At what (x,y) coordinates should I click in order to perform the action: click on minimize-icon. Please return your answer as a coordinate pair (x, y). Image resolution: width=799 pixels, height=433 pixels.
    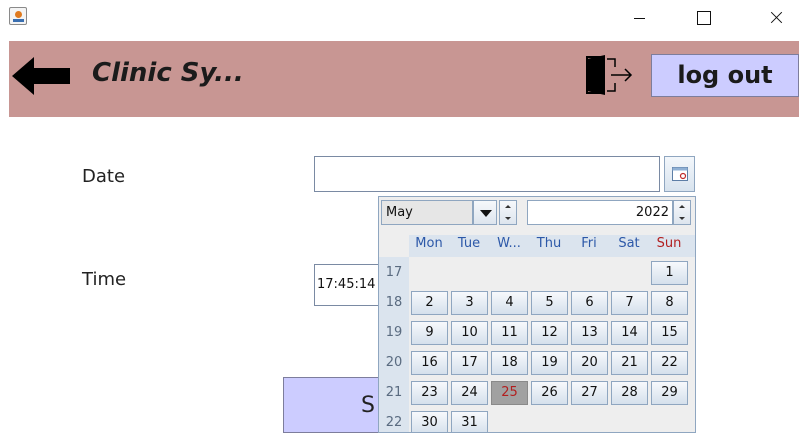
    Looking at the image, I should click on (640, 17).